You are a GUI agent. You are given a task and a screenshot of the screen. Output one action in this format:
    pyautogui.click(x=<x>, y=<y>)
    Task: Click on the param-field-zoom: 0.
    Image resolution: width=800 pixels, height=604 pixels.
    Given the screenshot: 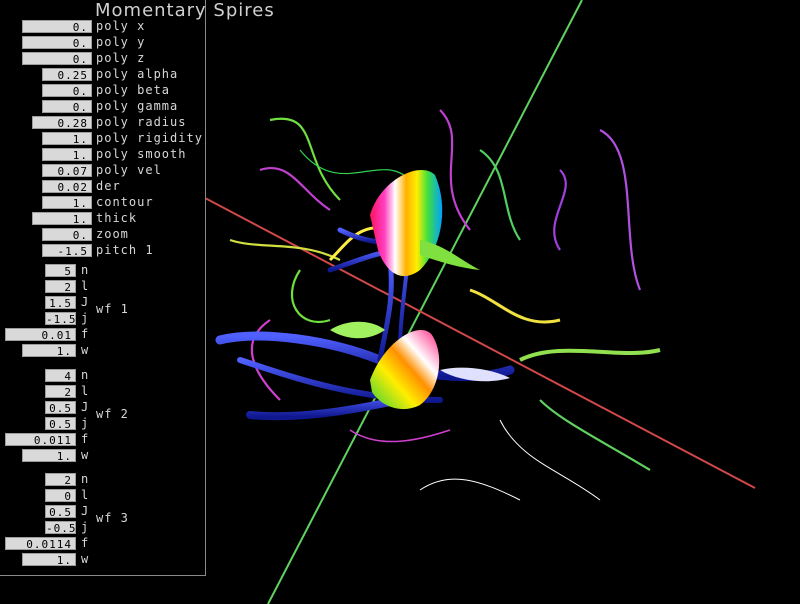 What is the action you would take?
    pyautogui.click(x=67, y=235)
    